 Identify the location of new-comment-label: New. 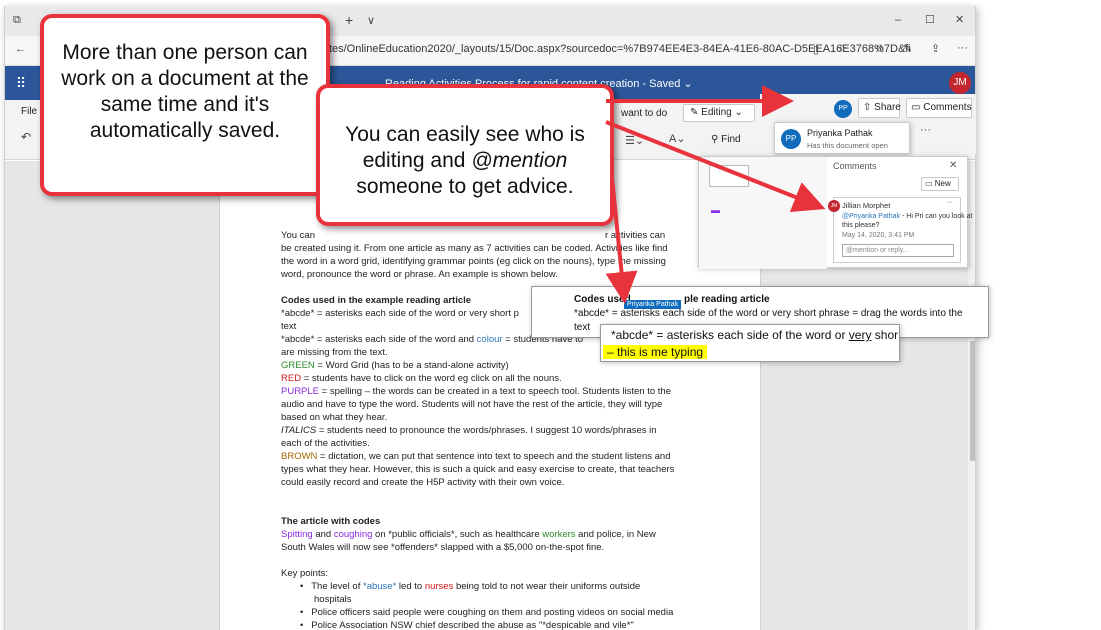
(942, 183).